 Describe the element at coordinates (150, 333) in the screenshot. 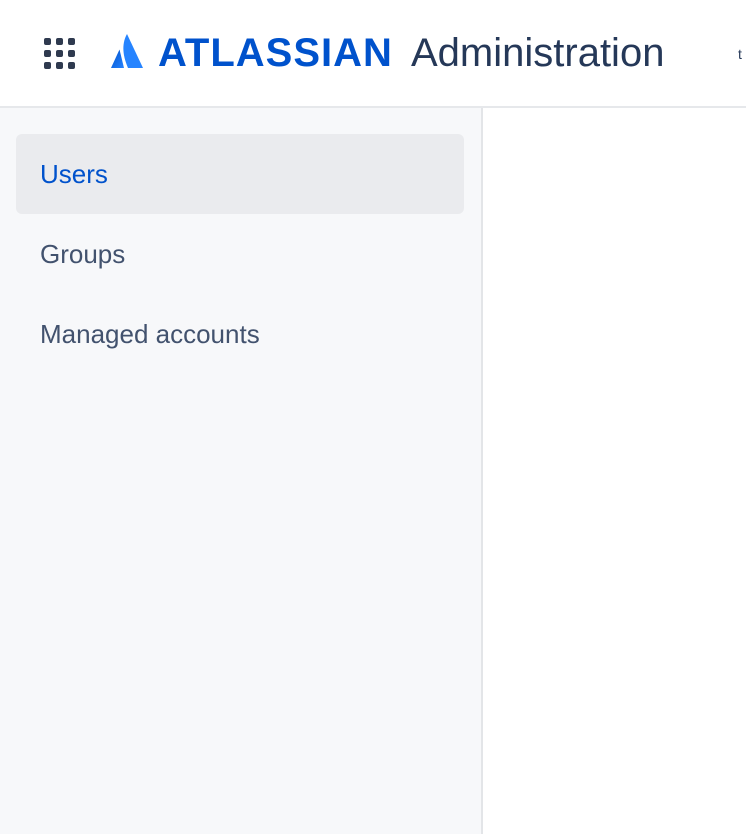

I see `sidebar-item-label: Managed accounts` at that location.